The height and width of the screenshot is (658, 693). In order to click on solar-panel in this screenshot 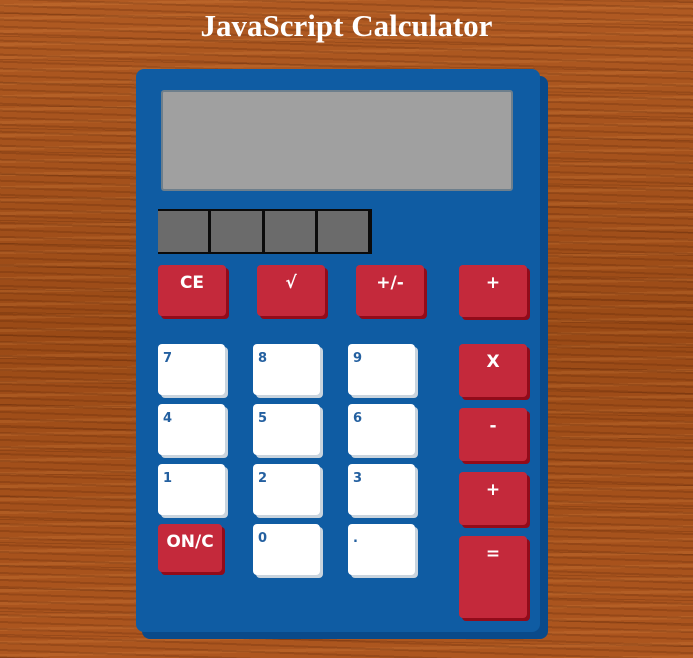, I will do `click(265, 231)`.